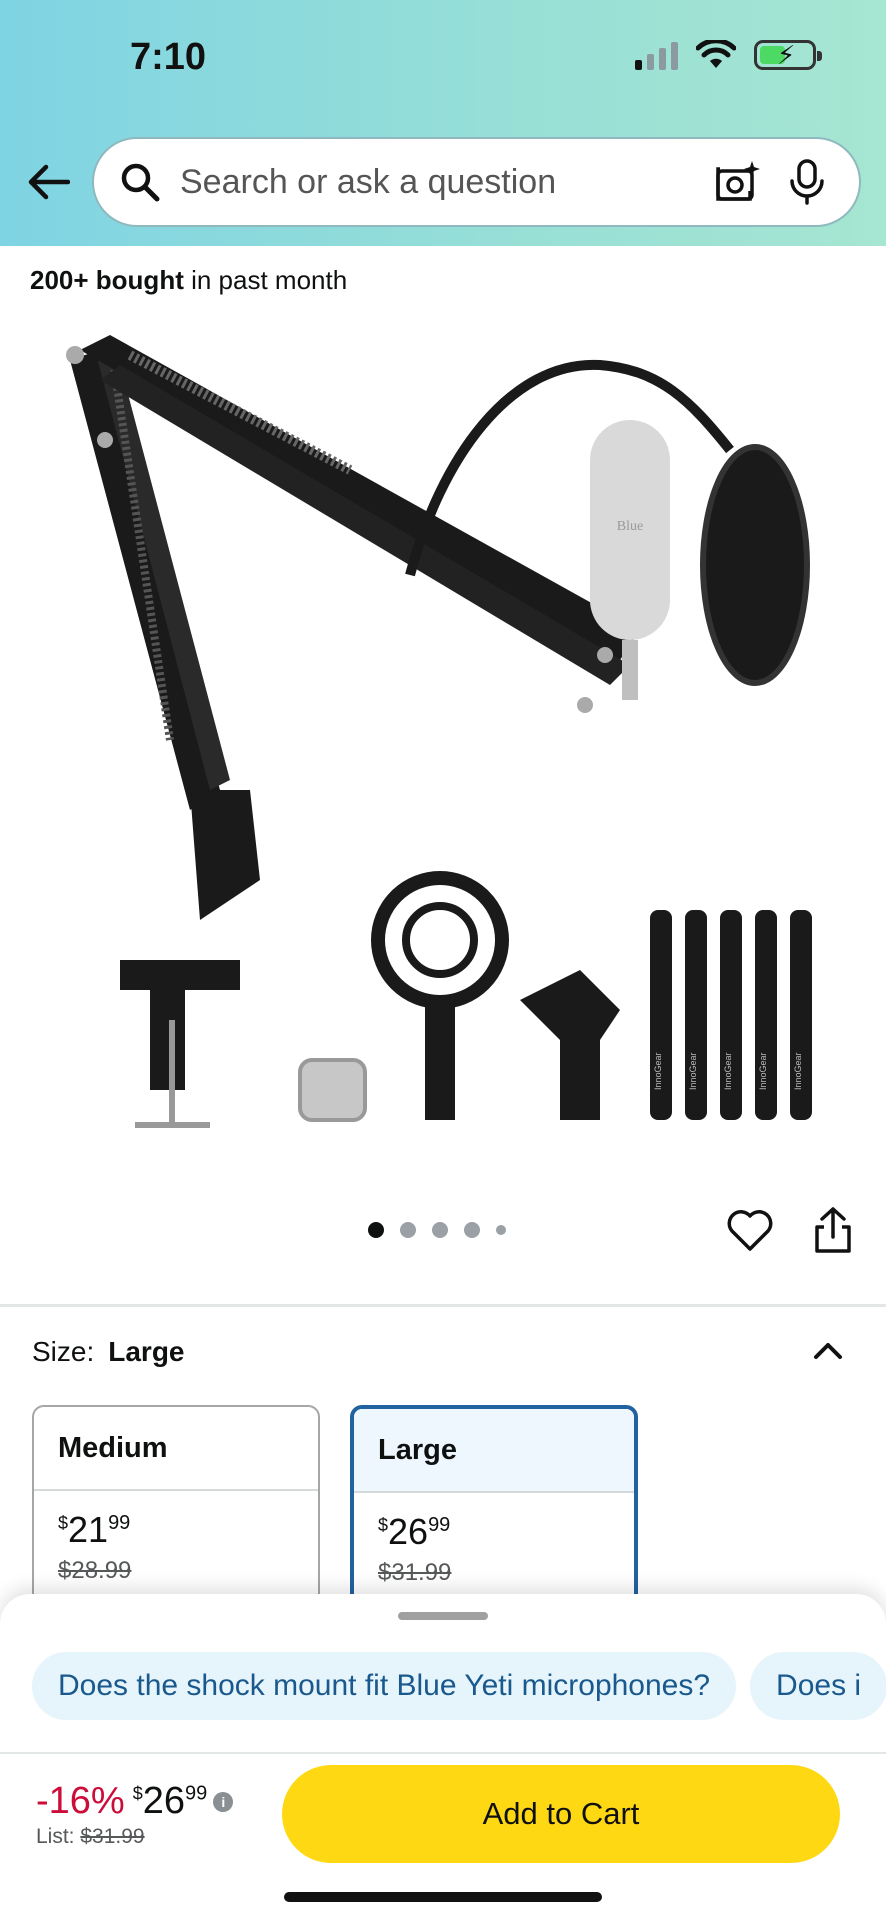  I want to click on battery-icon: ⚡, so click(788, 55).